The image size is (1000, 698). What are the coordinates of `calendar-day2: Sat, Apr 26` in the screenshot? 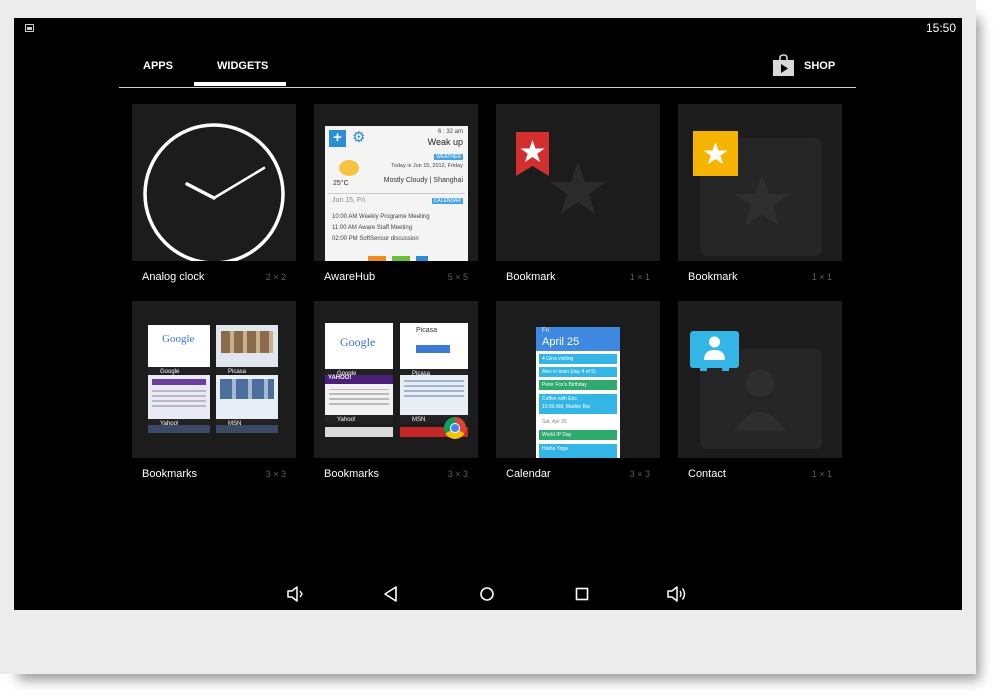 It's located at (554, 422).